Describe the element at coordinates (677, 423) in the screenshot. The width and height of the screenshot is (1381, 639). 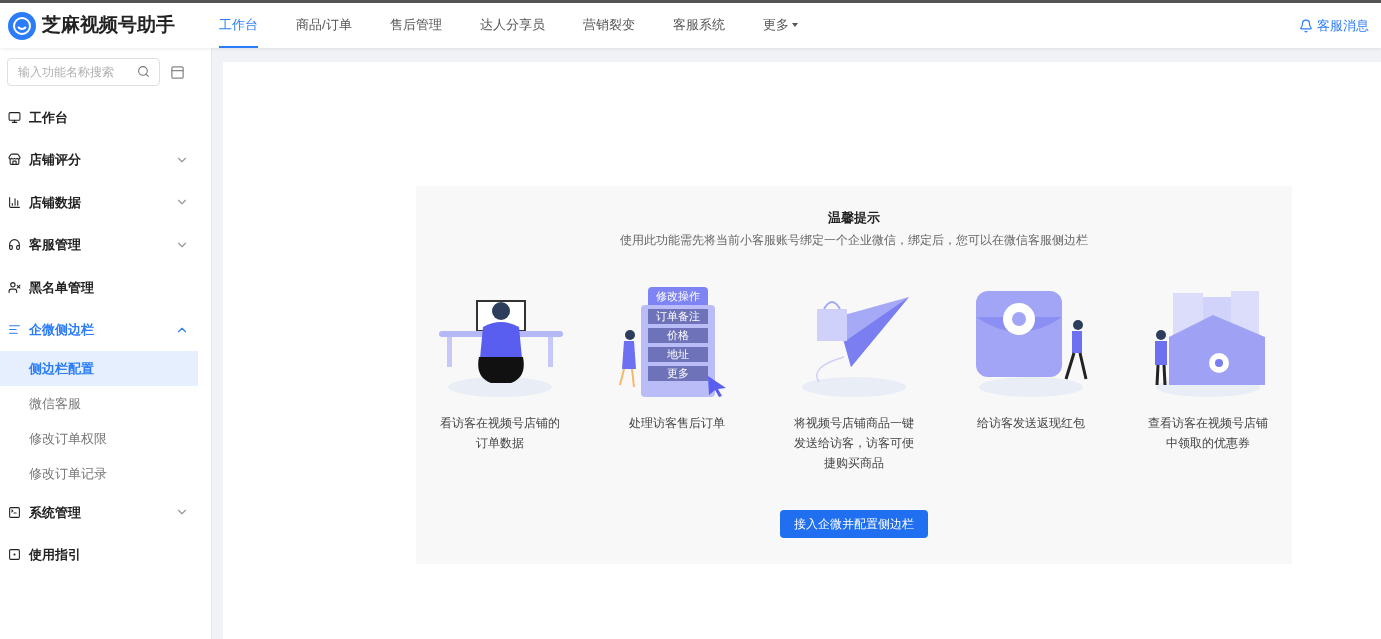
I see `feature-caption: 处理访客售后订单` at that location.